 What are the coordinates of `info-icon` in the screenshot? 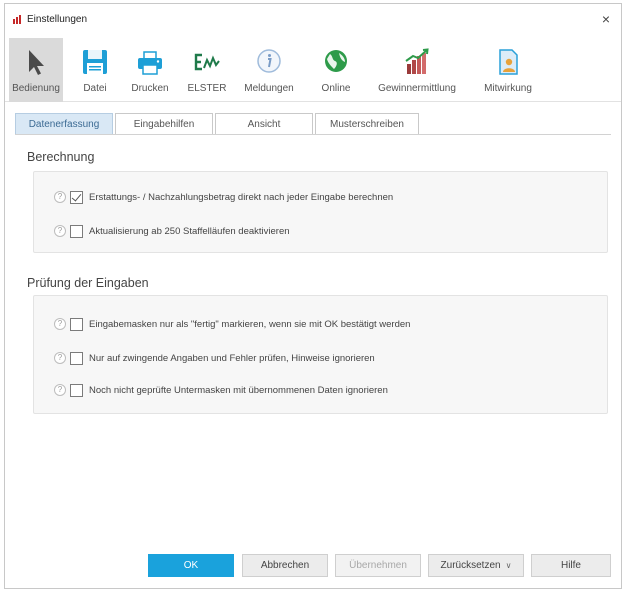 It's located at (269, 61).